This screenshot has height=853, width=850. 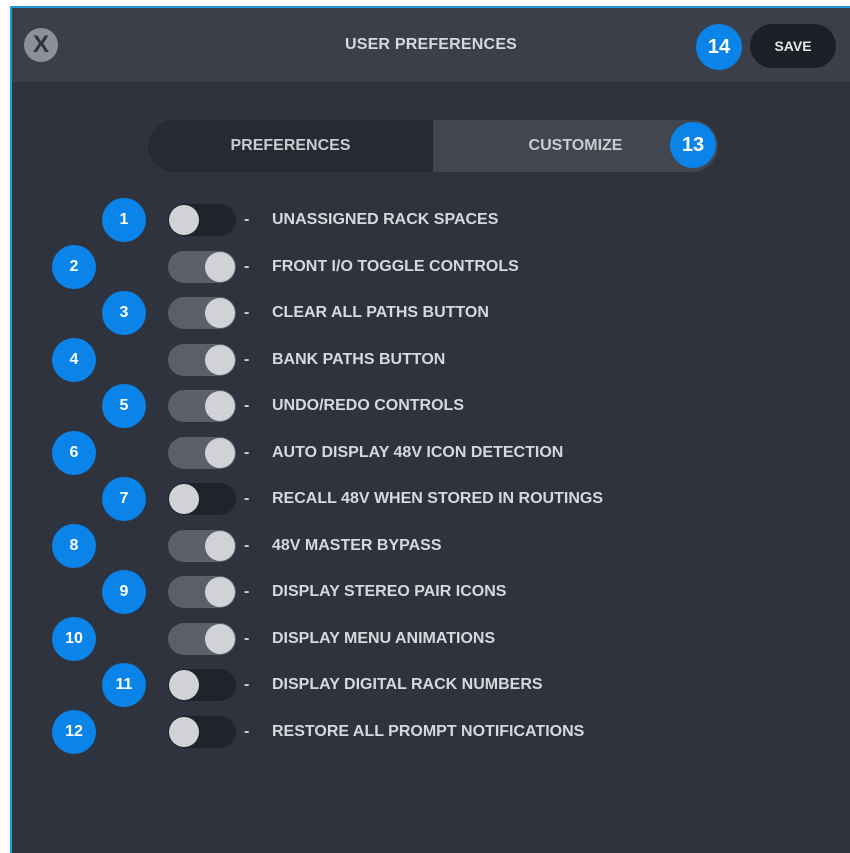 What do you see at coordinates (428, 731) in the screenshot?
I see `setting-label: RESTORE ALL PROMPT NOTIFICATIONS` at bounding box center [428, 731].